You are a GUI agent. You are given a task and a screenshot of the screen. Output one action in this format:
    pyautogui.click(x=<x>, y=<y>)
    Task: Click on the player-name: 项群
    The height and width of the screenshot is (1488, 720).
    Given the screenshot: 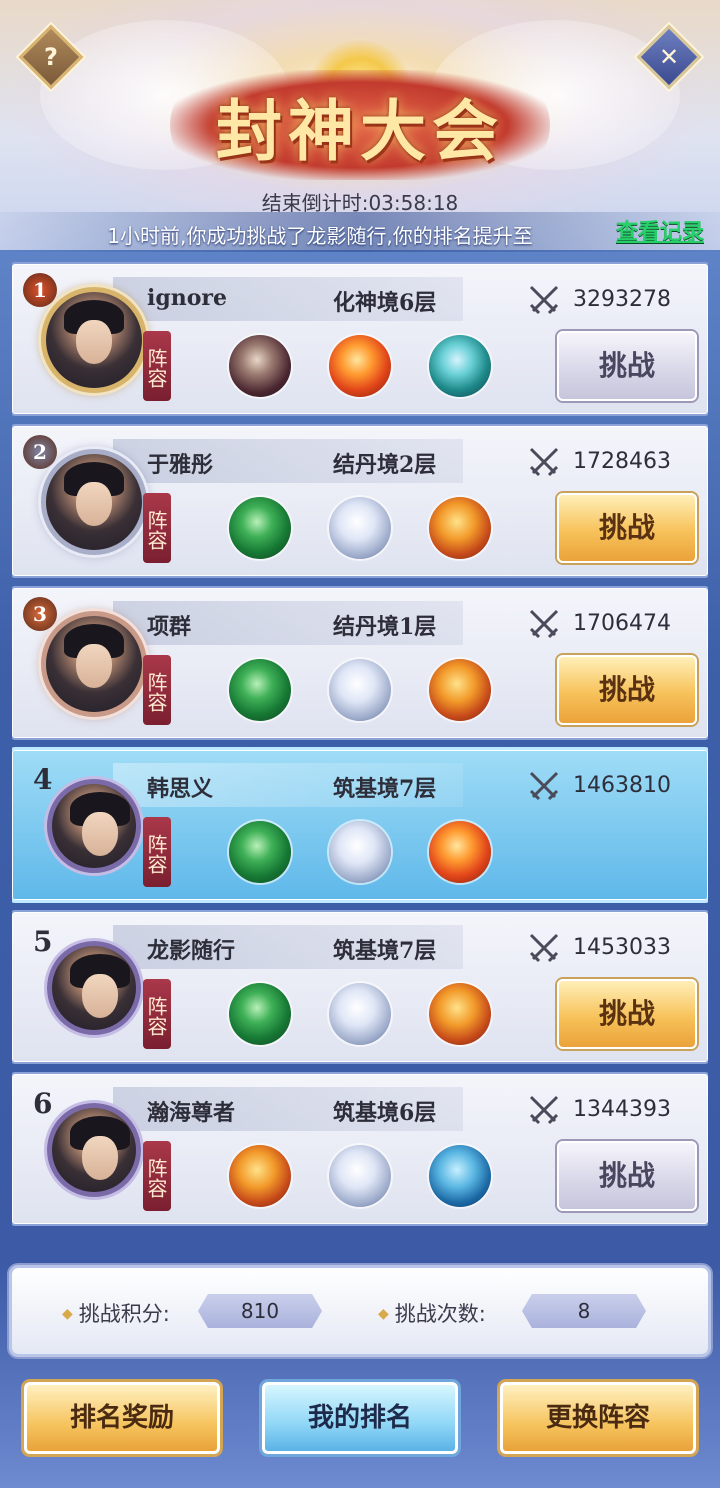 What is the action you would take?
    pyautogui.click(x=169, y=627)
    